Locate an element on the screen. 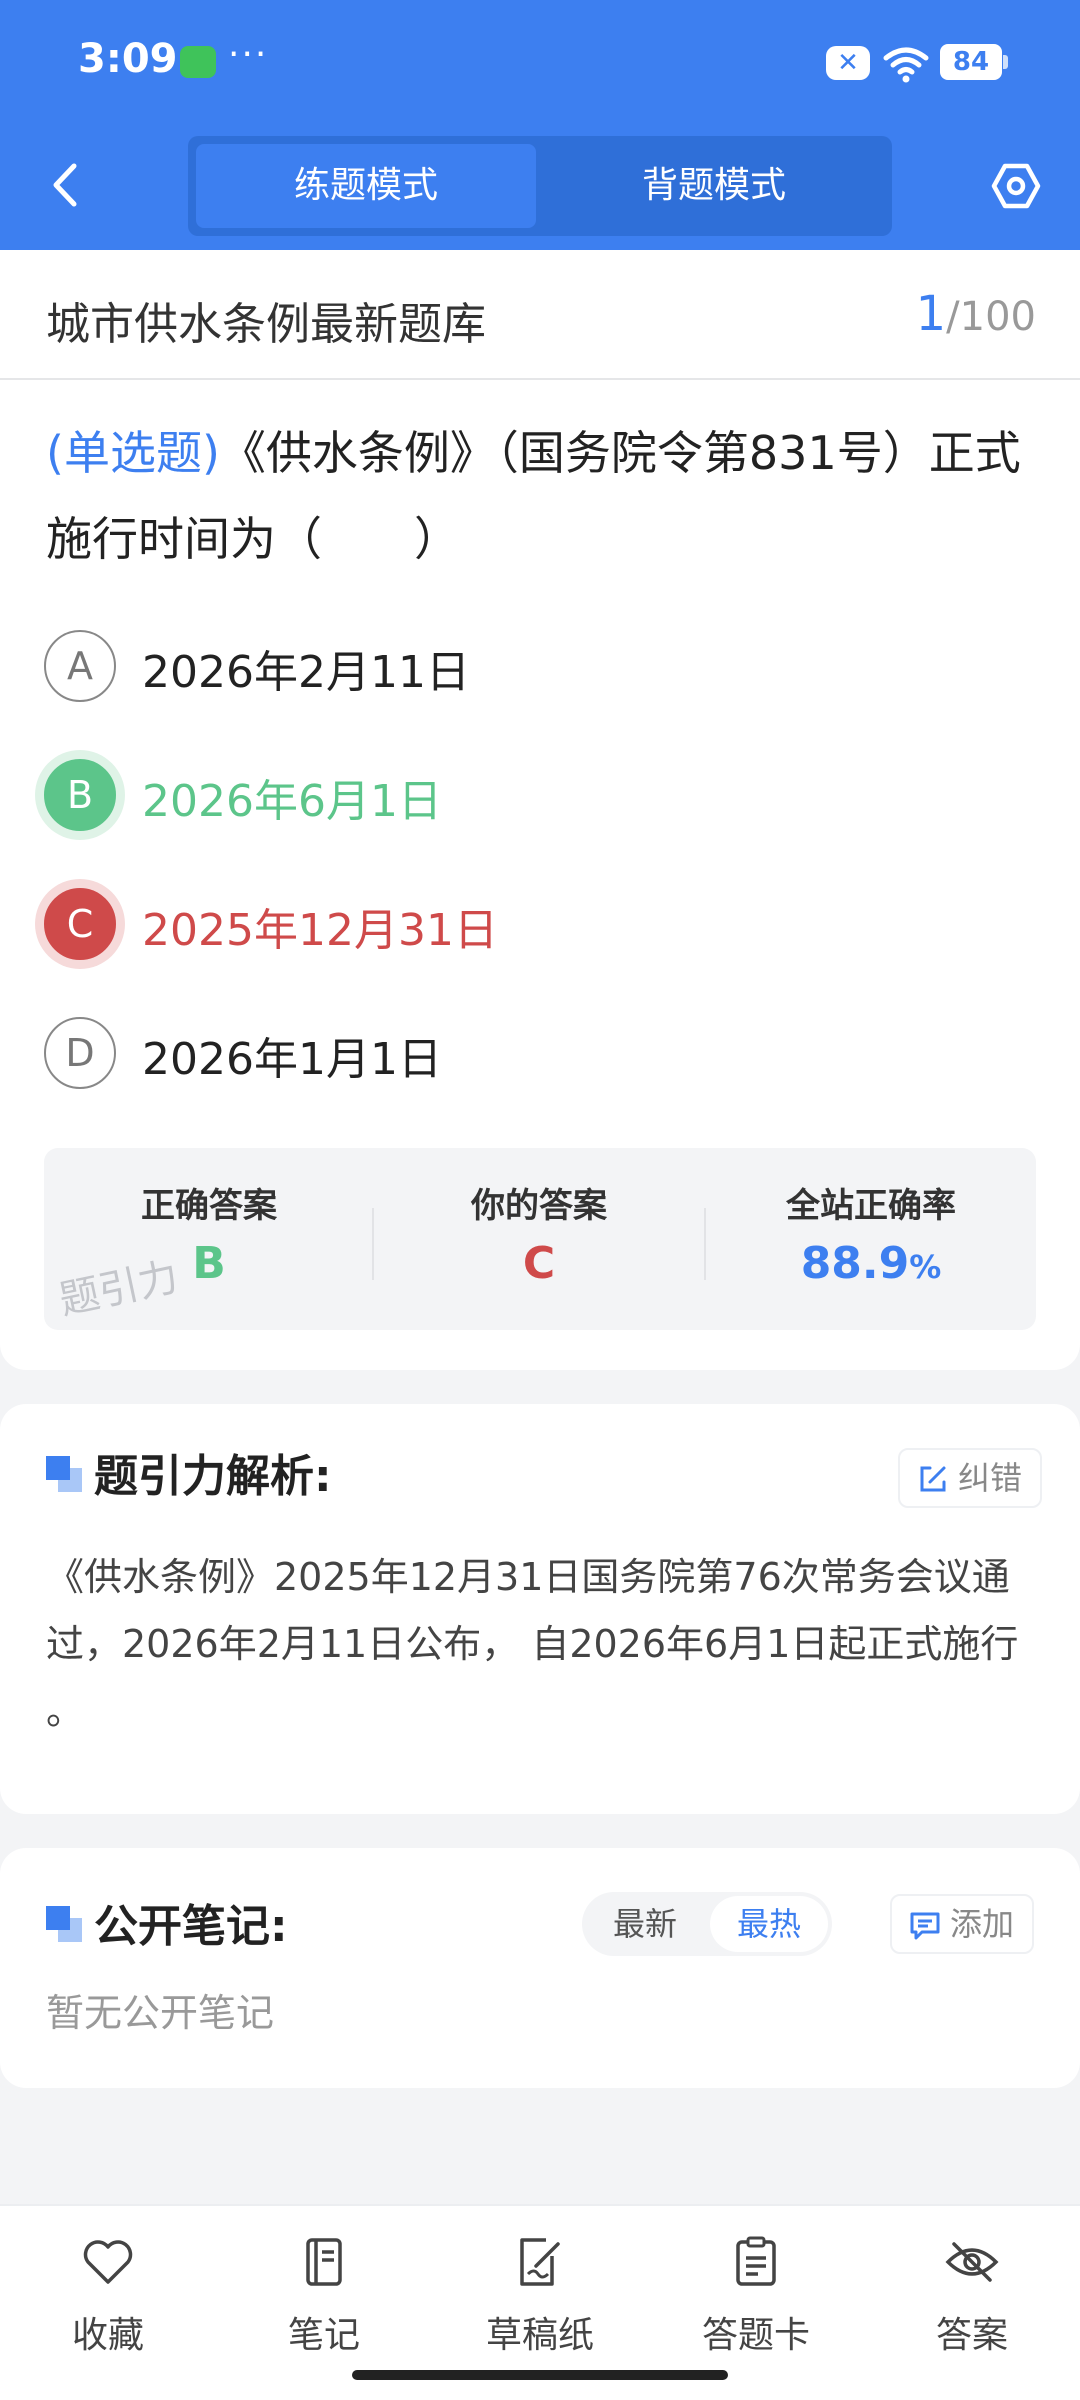 The image size is (1080, 2400). option-text: 2026年2月11日 is located at coordinates (306, 672).